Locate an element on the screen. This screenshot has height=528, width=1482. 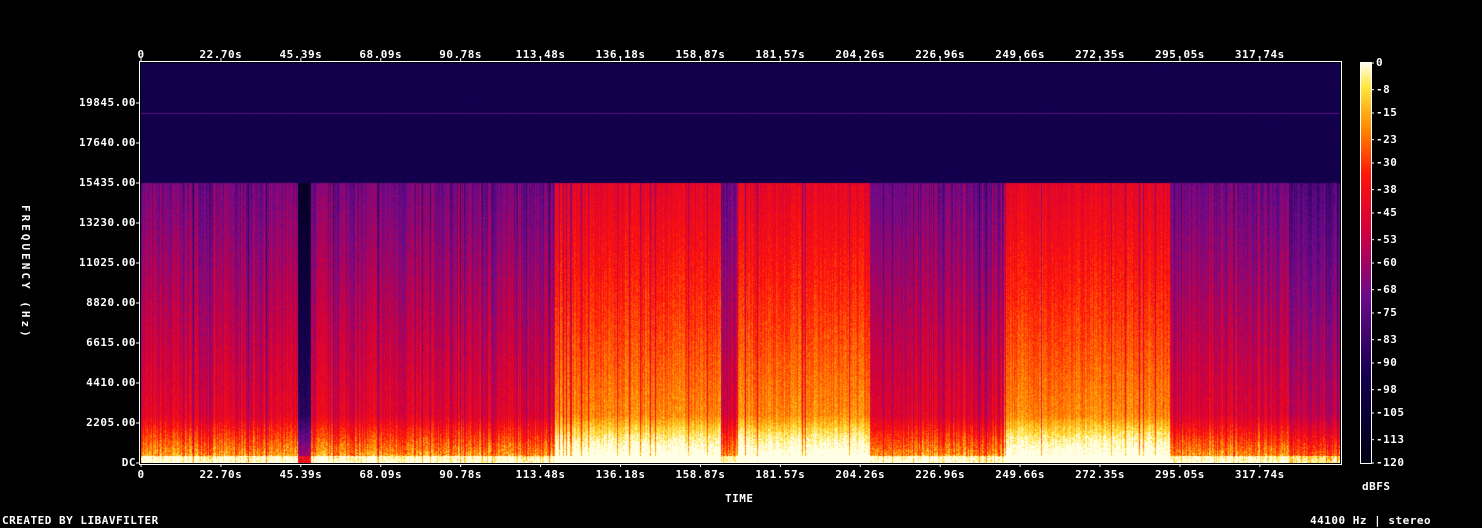
colorbar-tick-label: -30 is located at coordinates (1387, 162).